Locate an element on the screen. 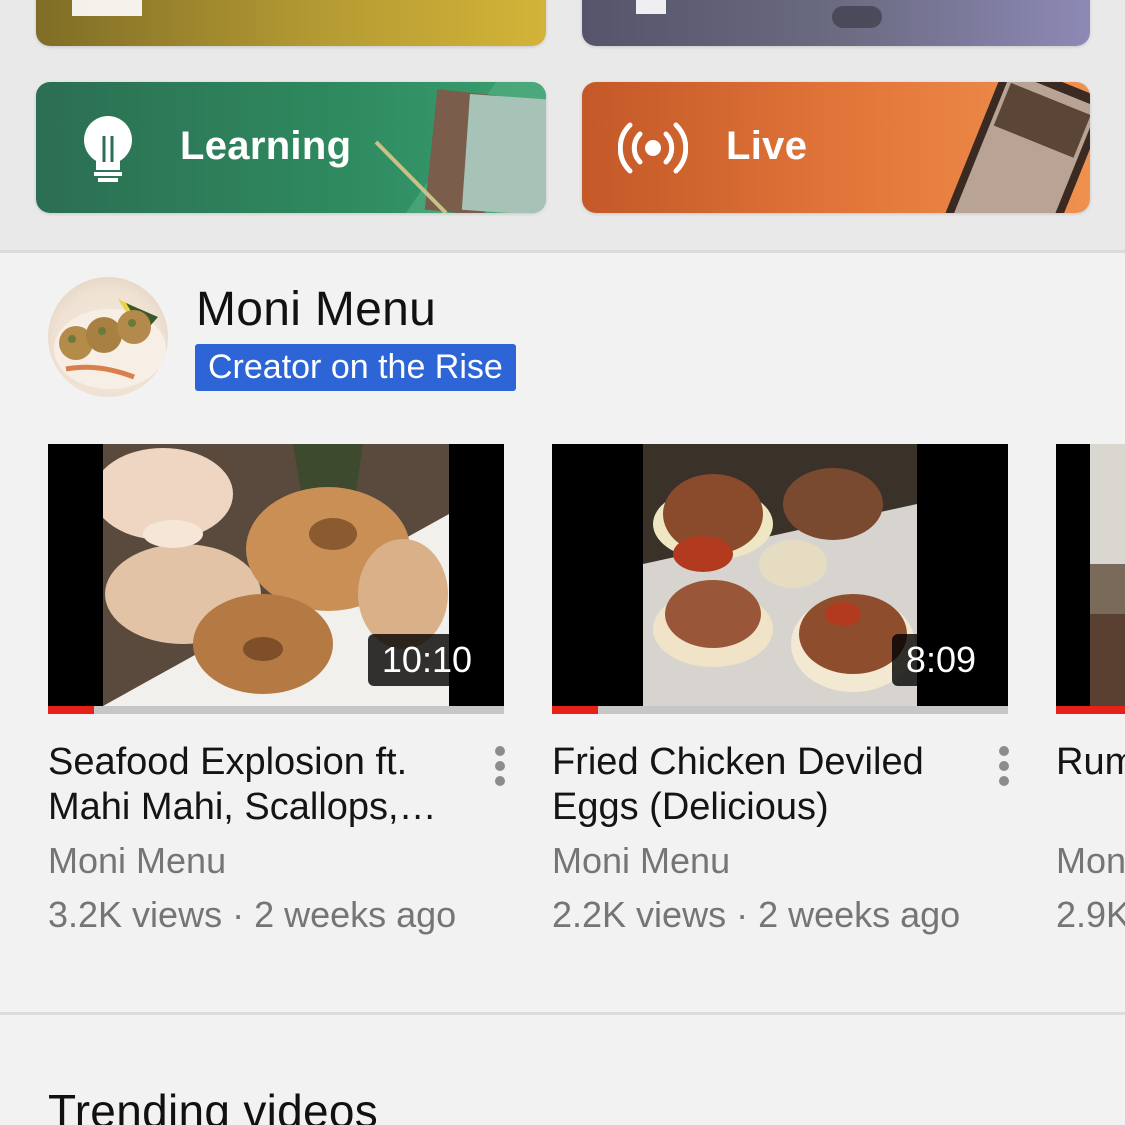 This screenshot has width=1125, height=1125. video-thumbnail: 10:10 is located at coordinates (276, 579).